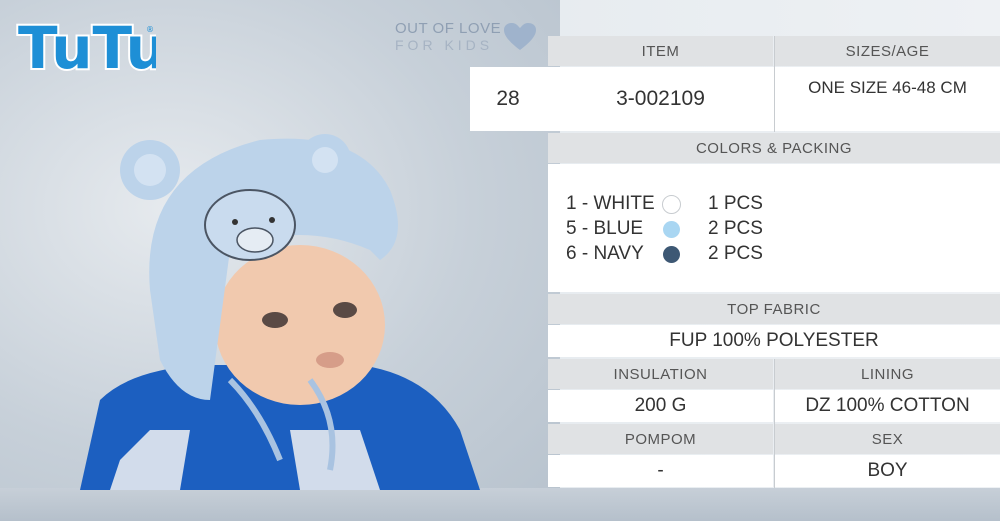  Describe the element at coordinates (605, 253) in the screenshot. I see `color-label: 6 - NAVY` at that location.